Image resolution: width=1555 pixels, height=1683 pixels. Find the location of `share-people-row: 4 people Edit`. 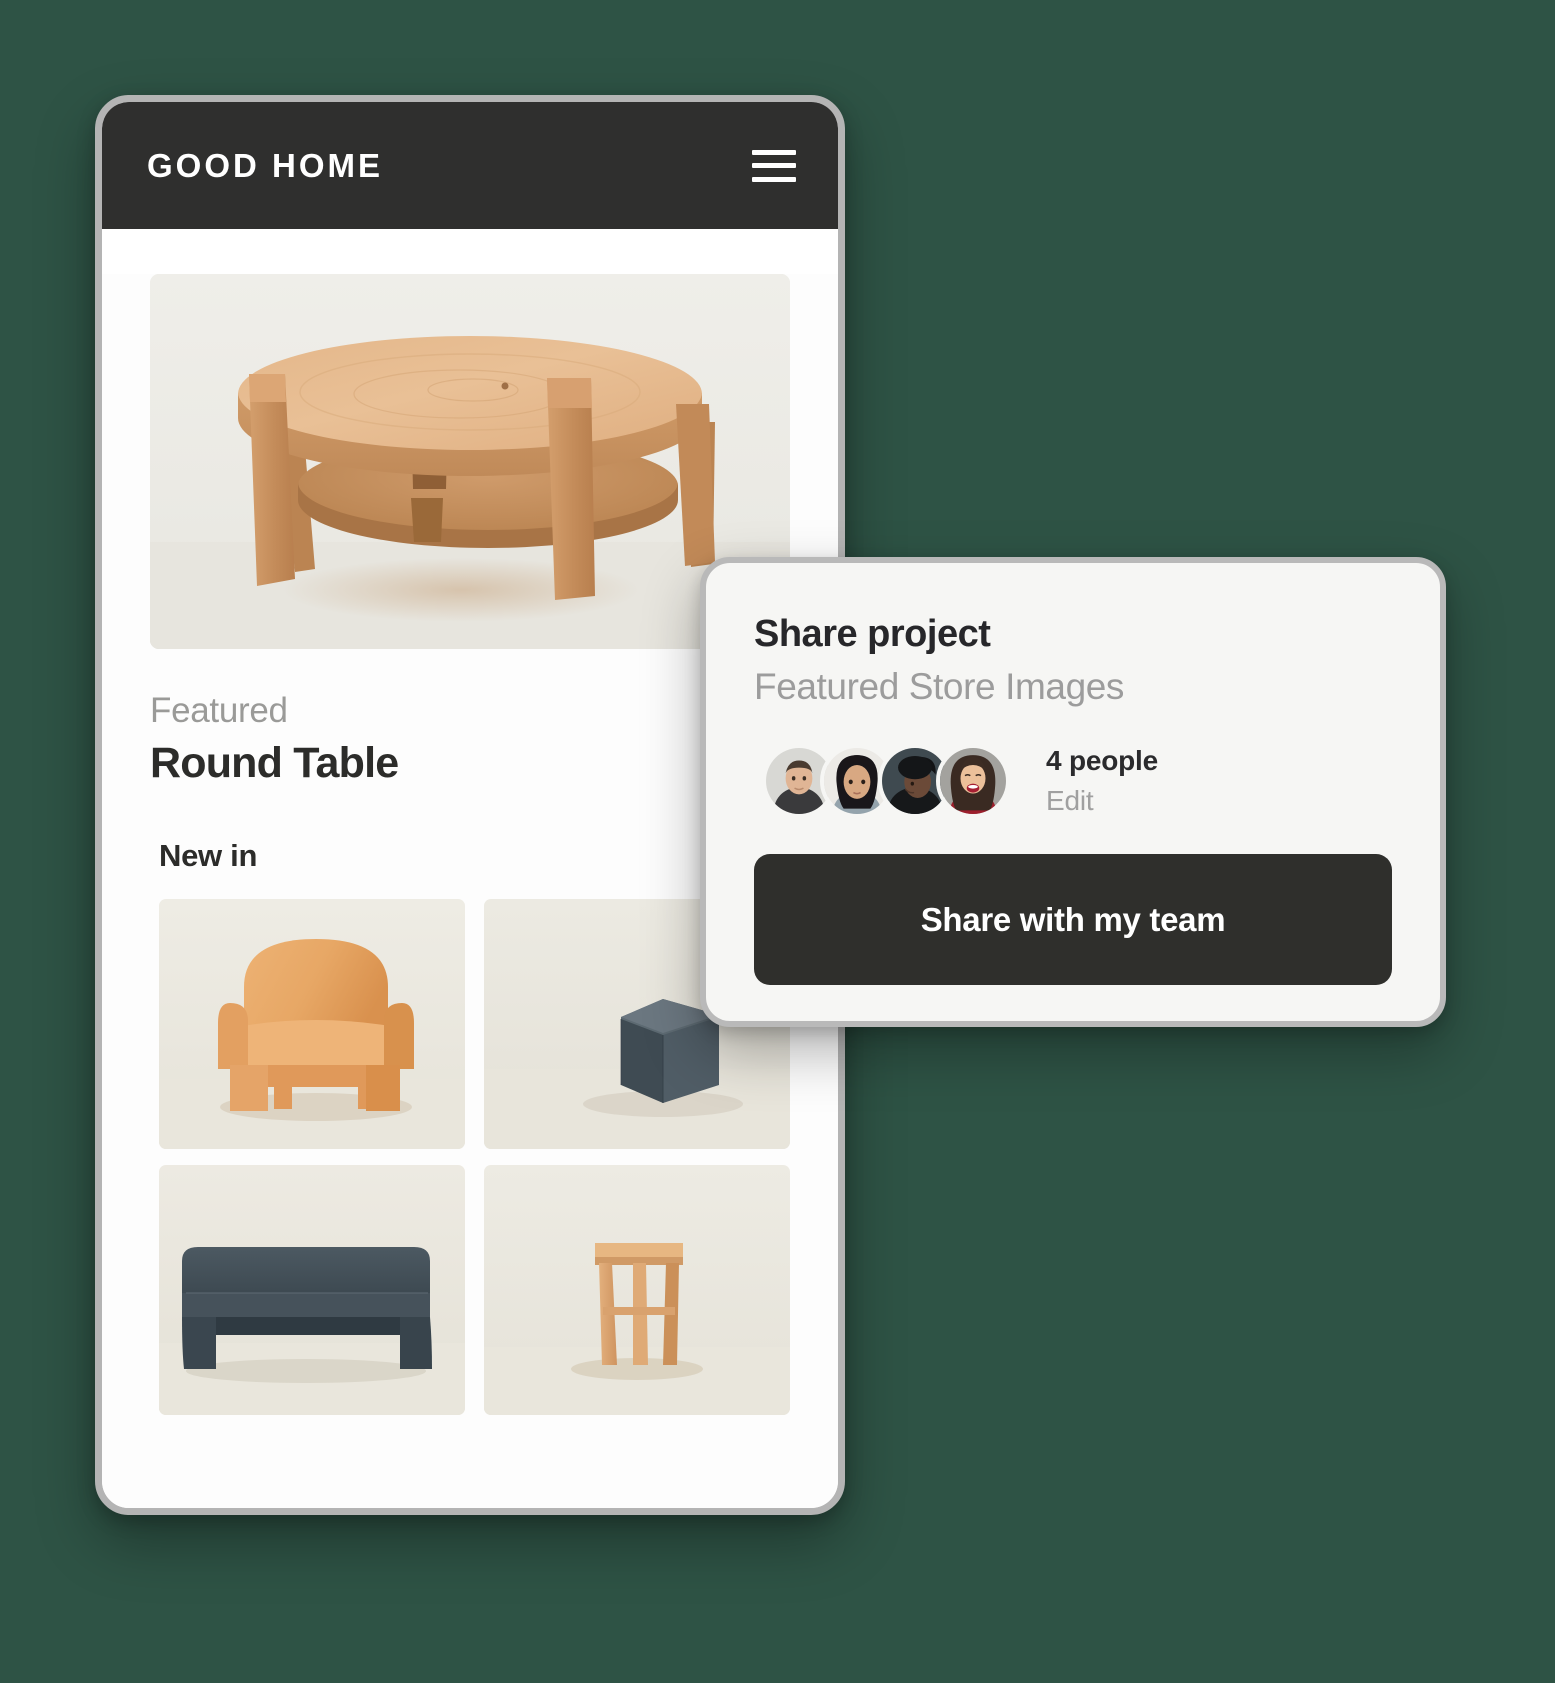

share-people-row: 4 people Edit is located at coordinates (1073, 781).